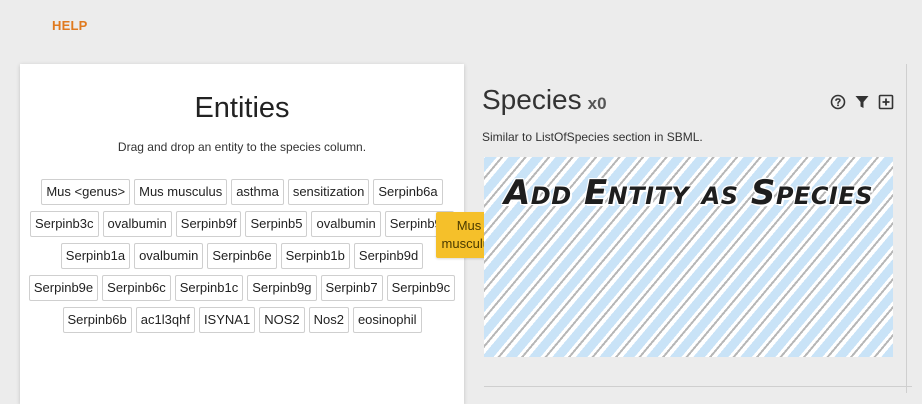 This screenshot has width=922, height=404. I want to click on entity-chip: Serpinb1b, so click(315, 256).